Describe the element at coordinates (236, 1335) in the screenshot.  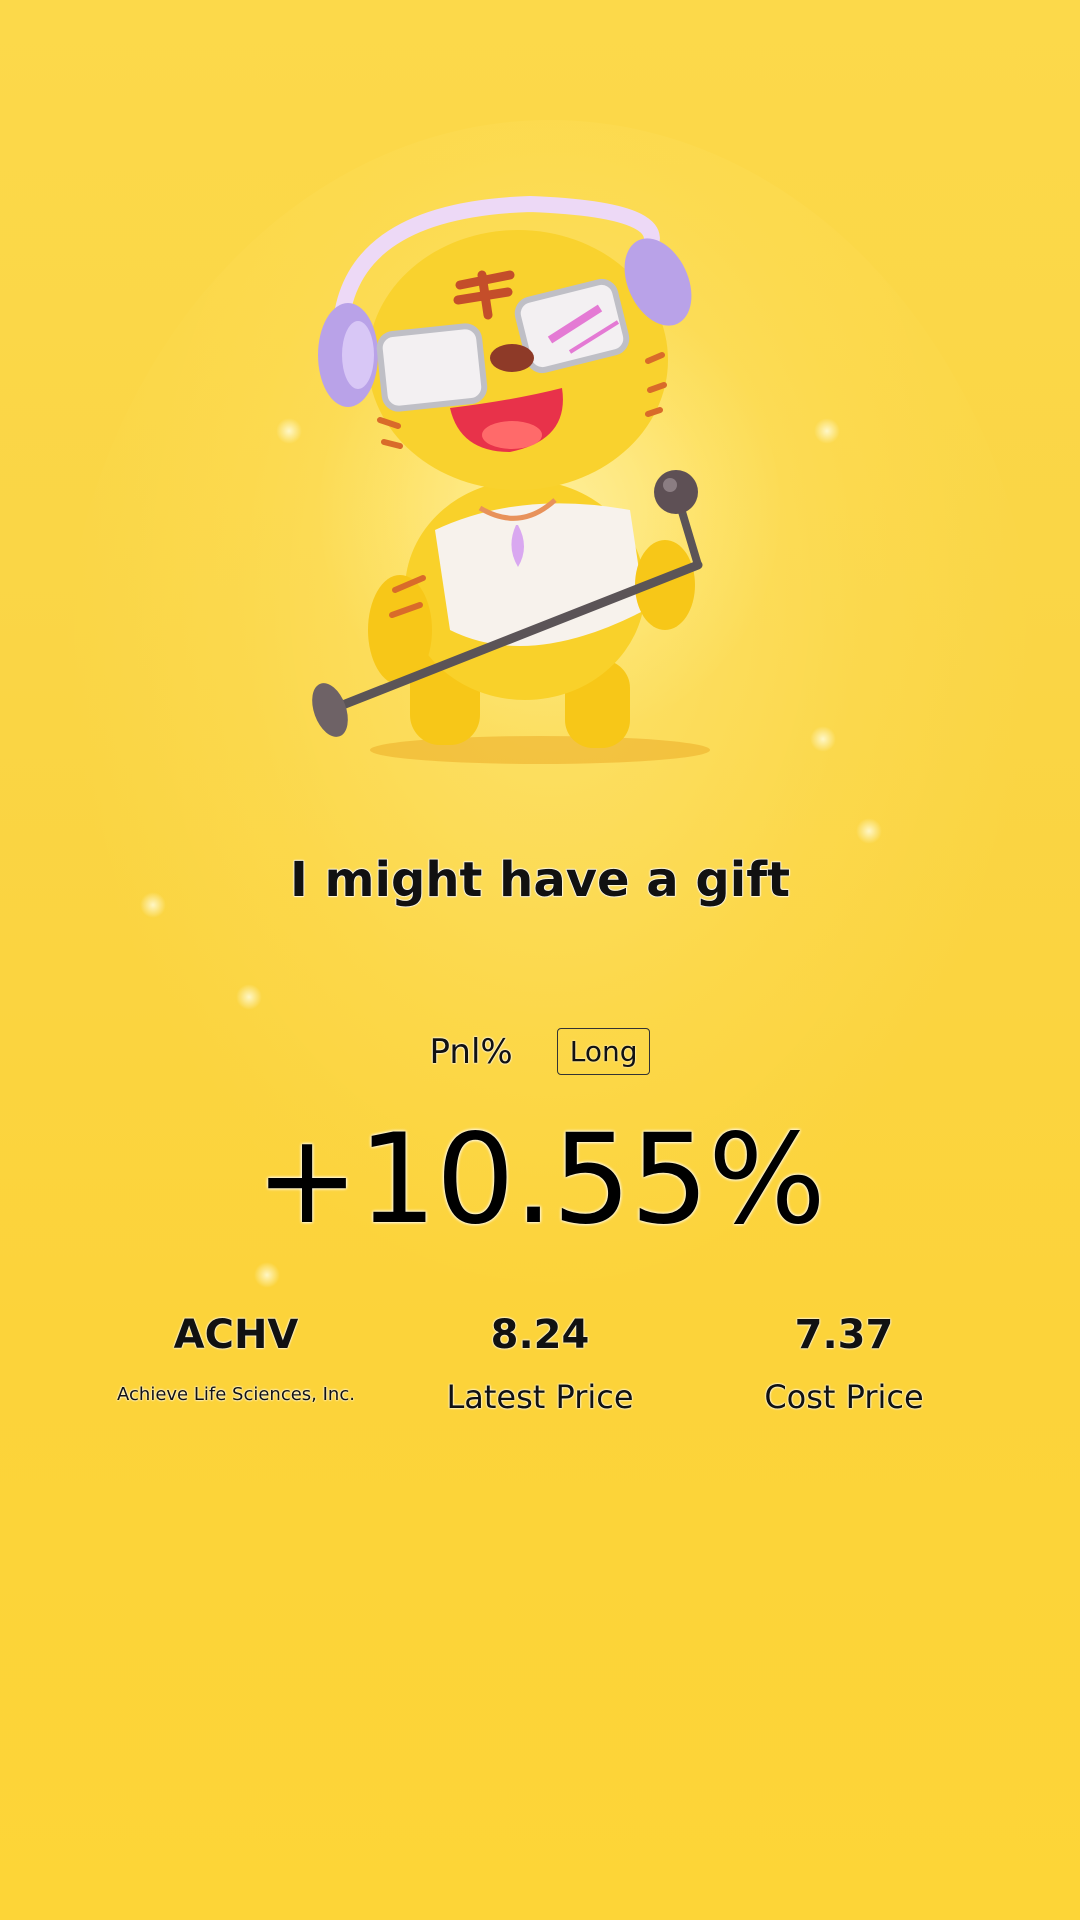
I see `ticker-symbol: ACHV` at that location.